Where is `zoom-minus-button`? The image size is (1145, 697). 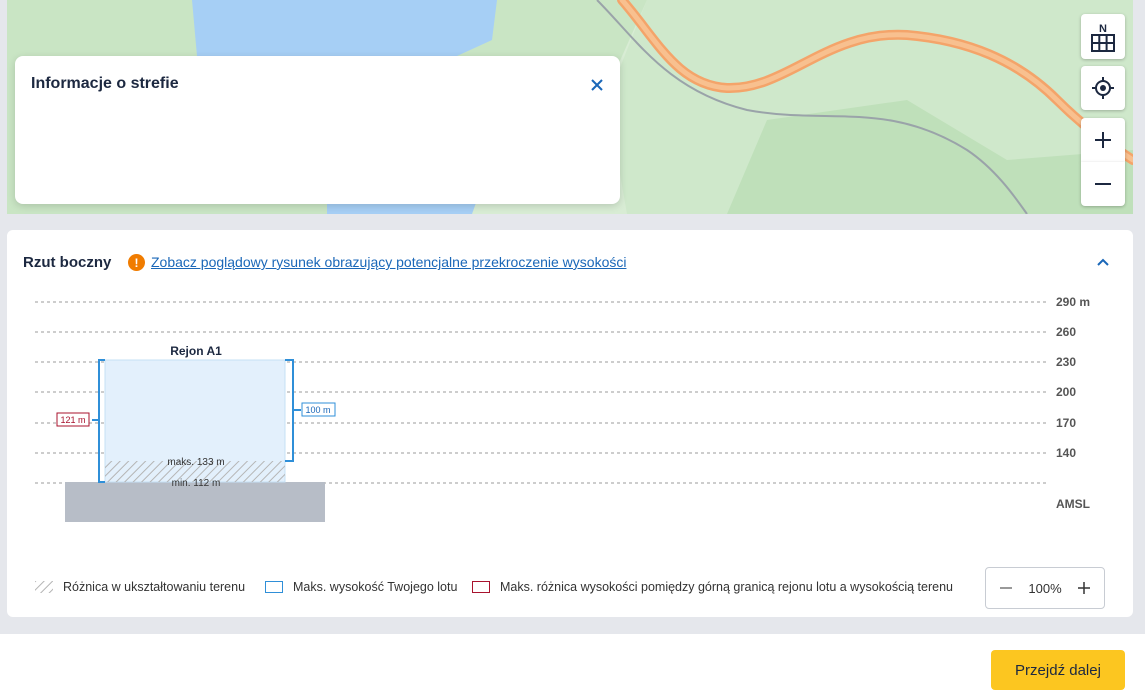
zoom-minus-button is located at coordinates (1006, 588).